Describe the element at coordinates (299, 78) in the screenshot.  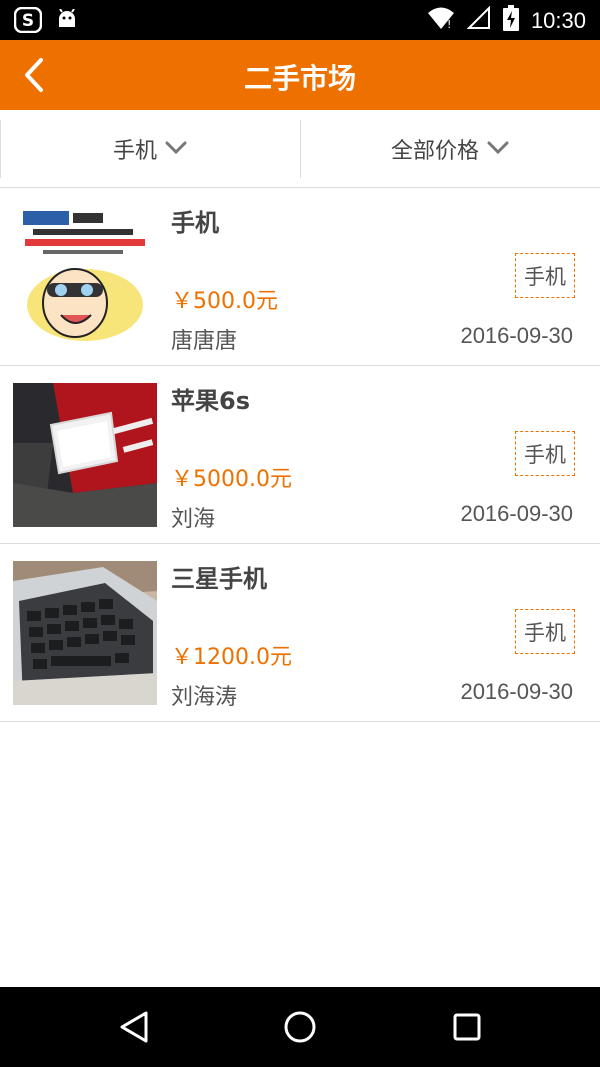
I see `page-title: 二手市场` at that location.